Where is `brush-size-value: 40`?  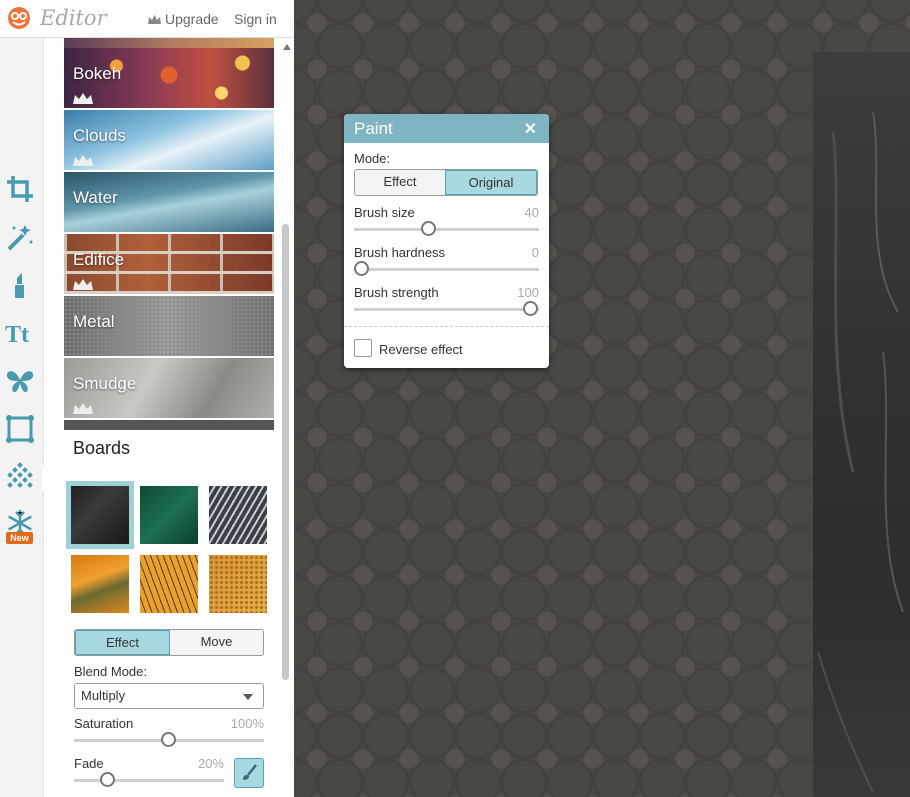
brush-size-value: 40 is located at coordinates (531, 212).